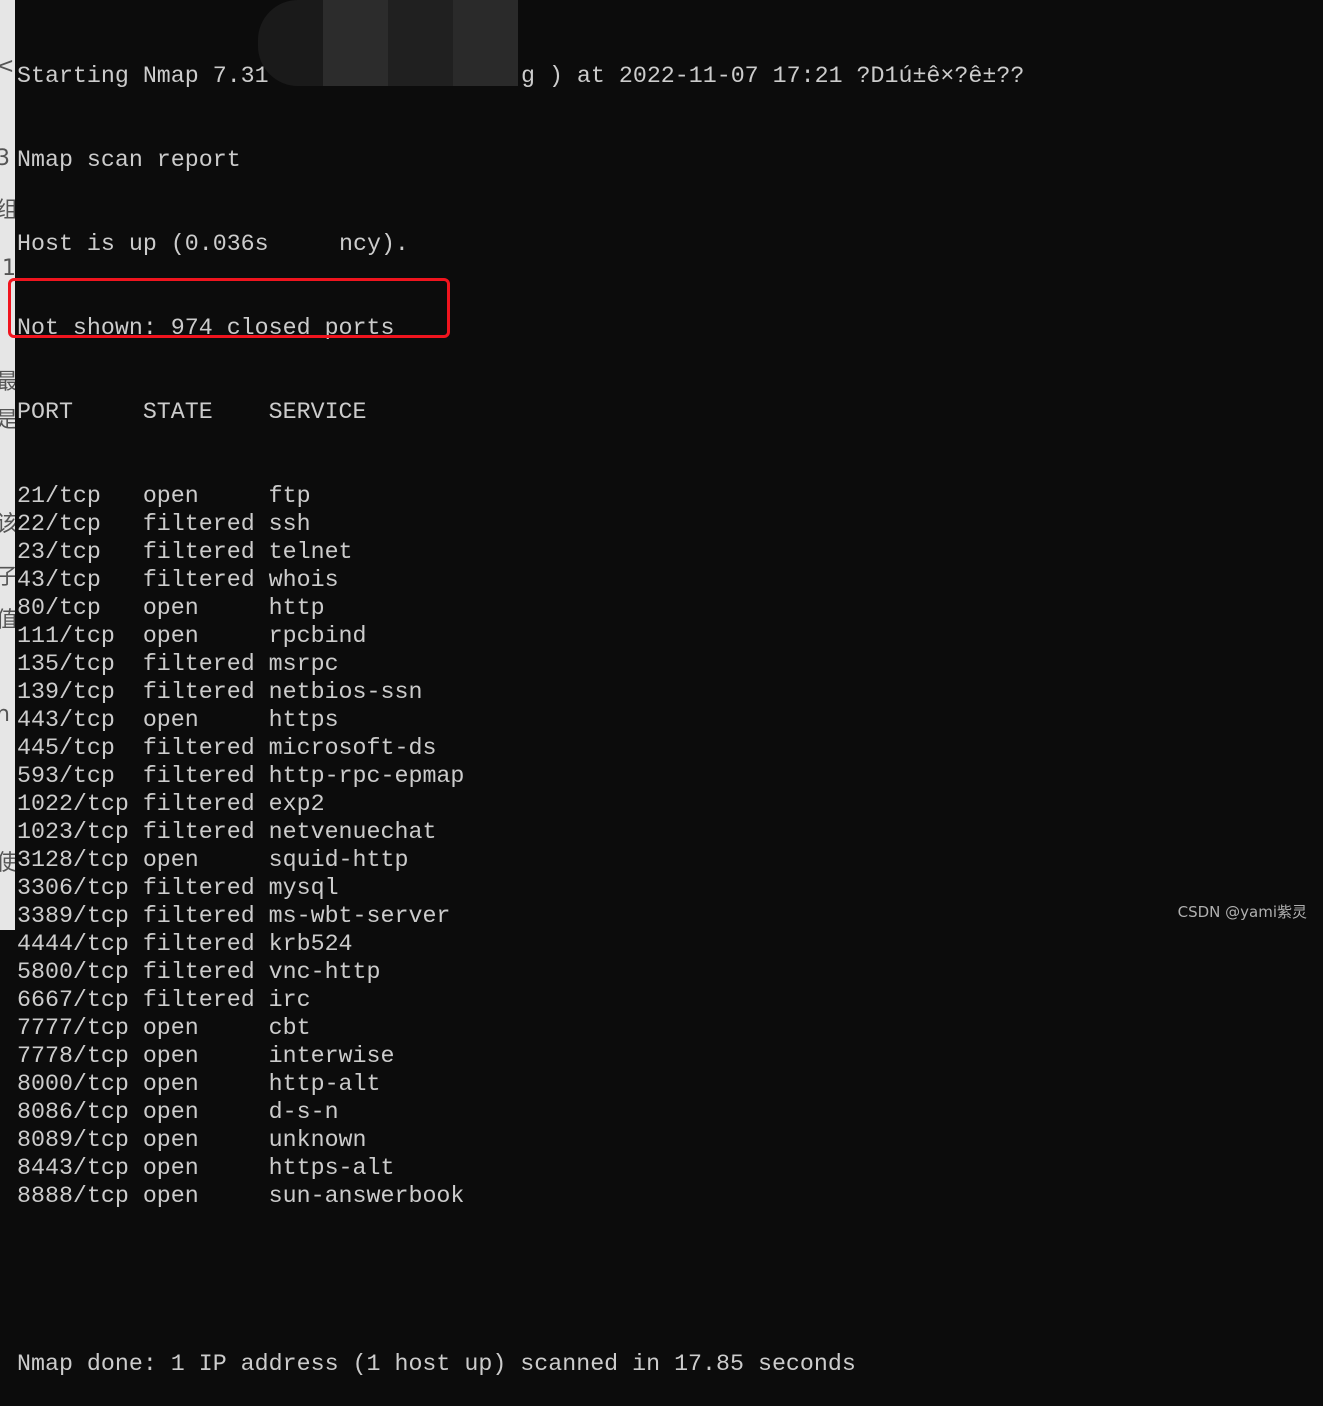 The height and width of the screenshot is (1406, 1323). I want to click on service-cell: ssh, so click(289, 524).